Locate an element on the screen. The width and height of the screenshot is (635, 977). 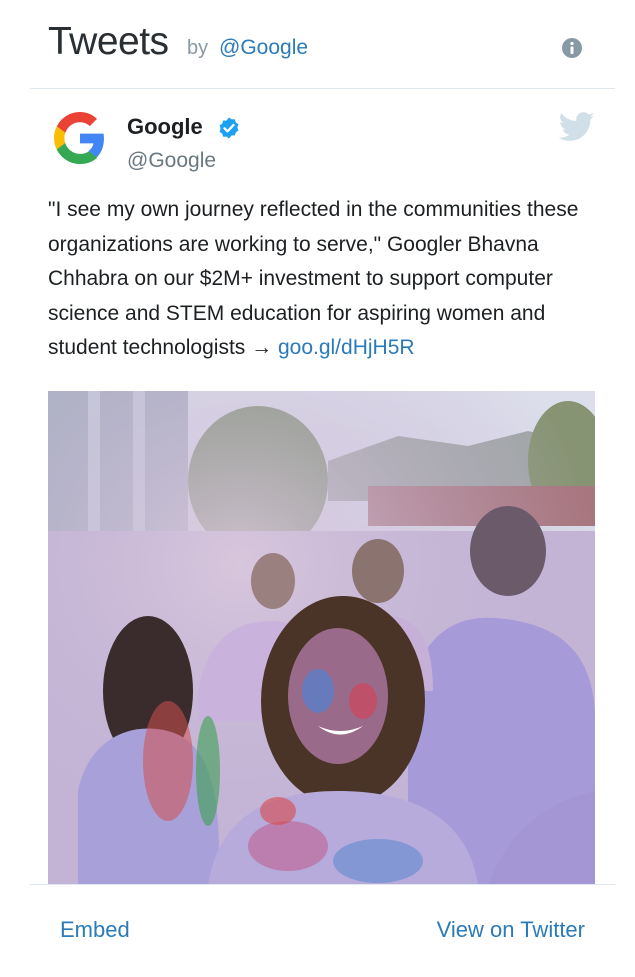
author-handle: @Google is located at coordinates (171, 161).